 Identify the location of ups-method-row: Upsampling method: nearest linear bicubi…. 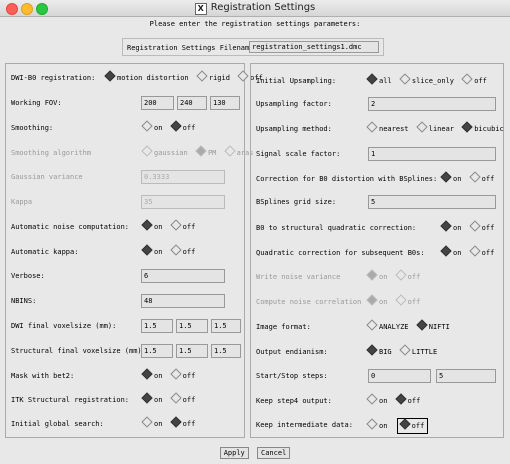
(380, 128).